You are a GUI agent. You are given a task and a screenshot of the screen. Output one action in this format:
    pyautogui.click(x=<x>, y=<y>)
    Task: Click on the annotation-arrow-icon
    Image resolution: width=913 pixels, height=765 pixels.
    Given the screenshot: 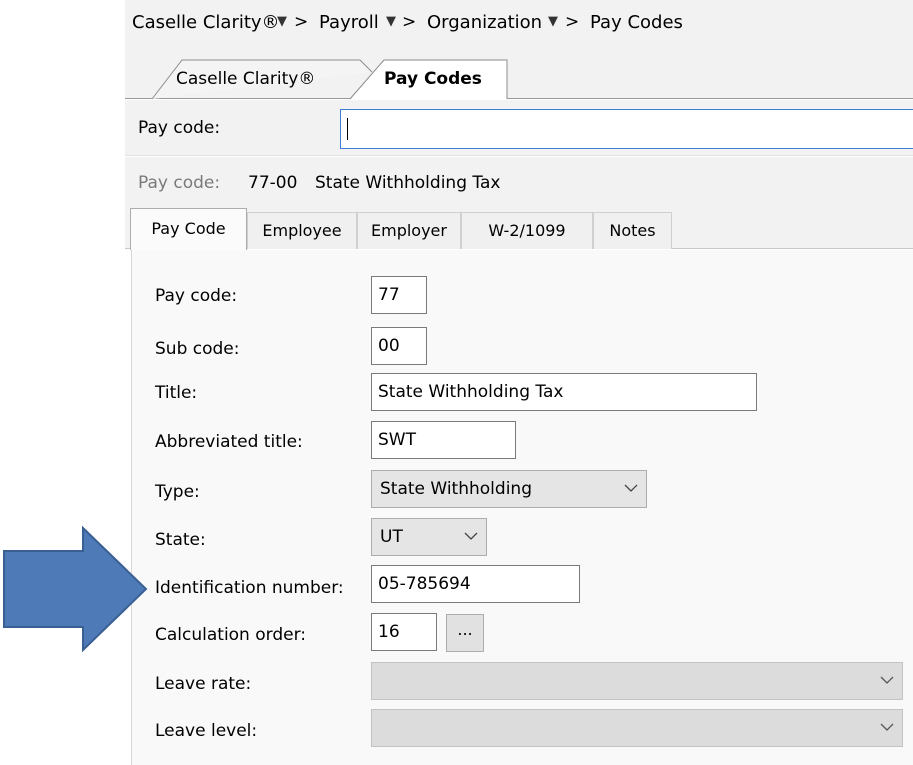 What is the action you would take?
    pyautogui.click(x=75, y=589)
    